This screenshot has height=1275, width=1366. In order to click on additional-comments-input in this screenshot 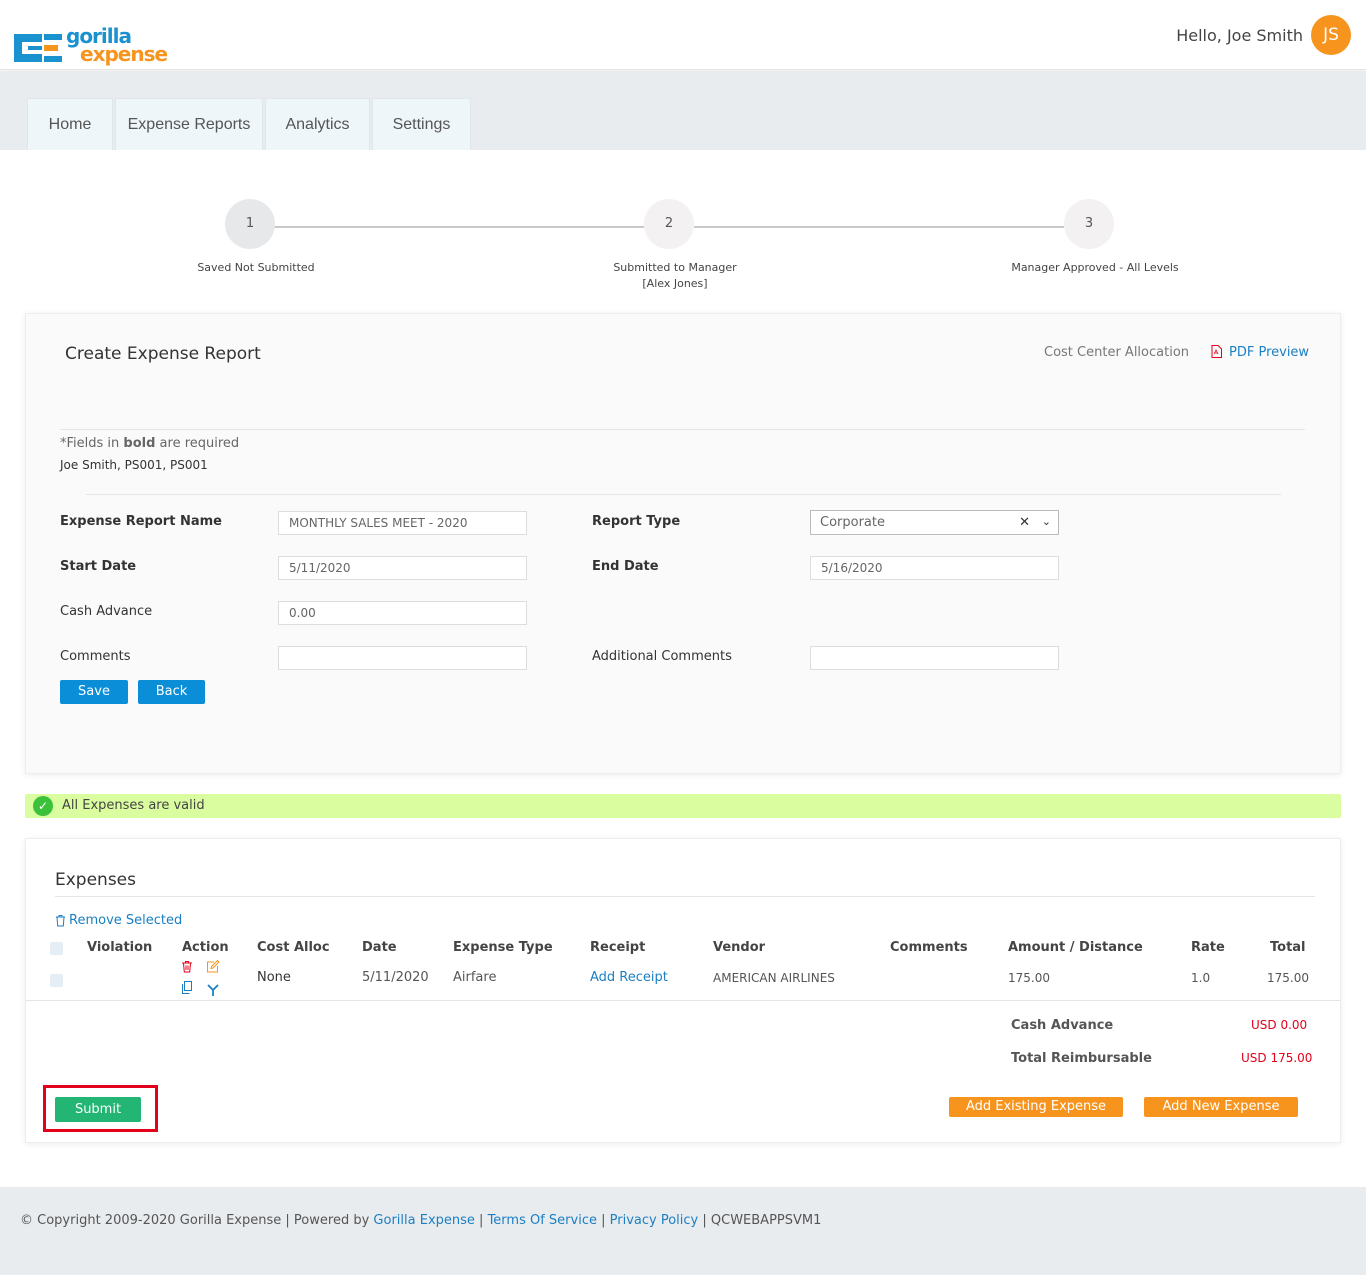, I will do `click(934, 658)`.